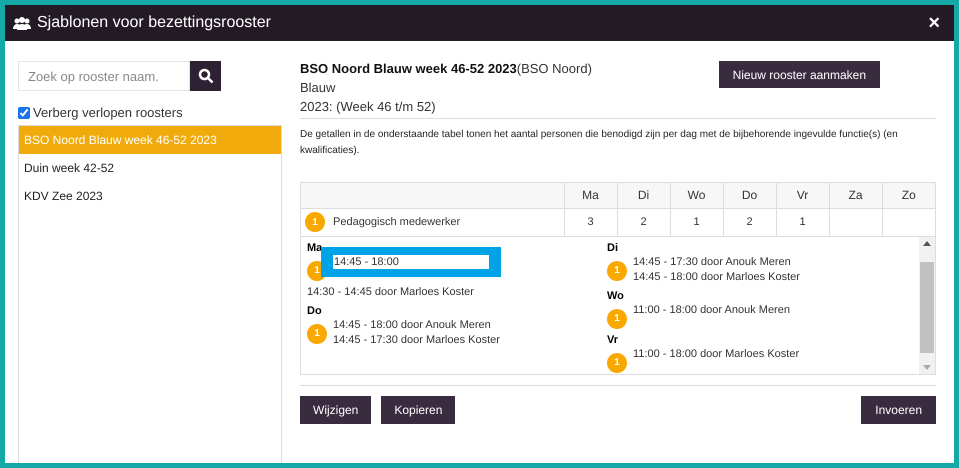 The height and width of the screenshot is (468, 959). Describe the element at coordinates (712, 262) in the screenshot. I see `shift-line: 14:45 - 17:30 door Anouk Meren` at that location.